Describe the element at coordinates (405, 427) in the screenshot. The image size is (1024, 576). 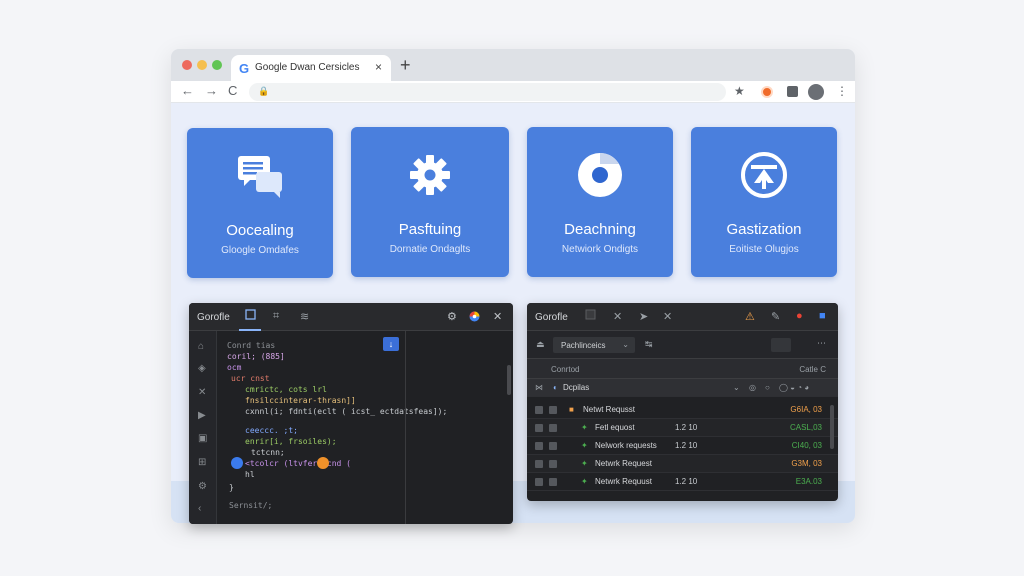
I see `editor-divider` at that location.